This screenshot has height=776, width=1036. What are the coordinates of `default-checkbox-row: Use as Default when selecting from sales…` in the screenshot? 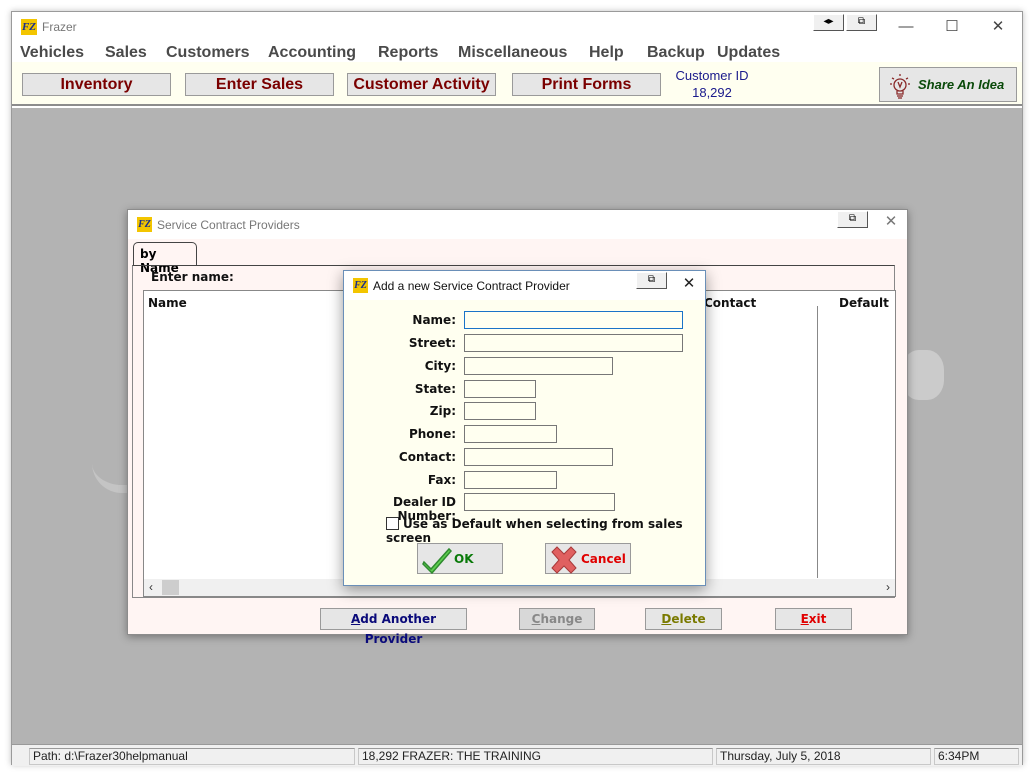 It's located at (545, 531).